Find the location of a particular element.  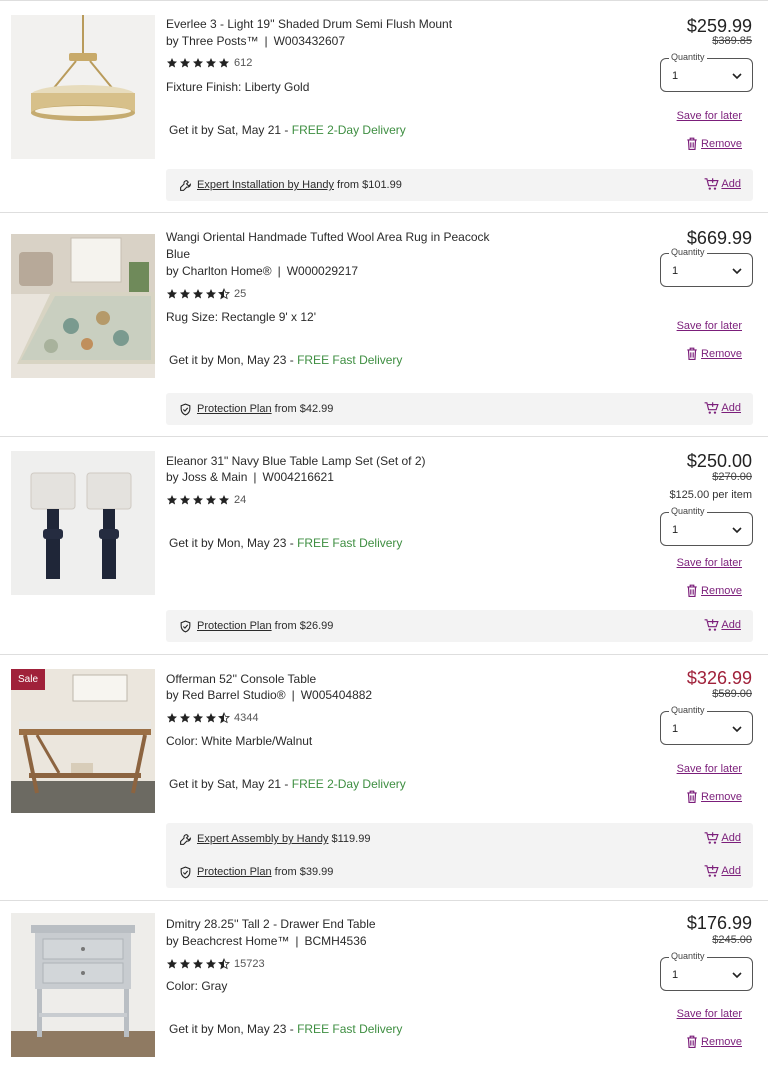

brand-name: by Red Barrel Studio® is located at coordinates (226, 695).